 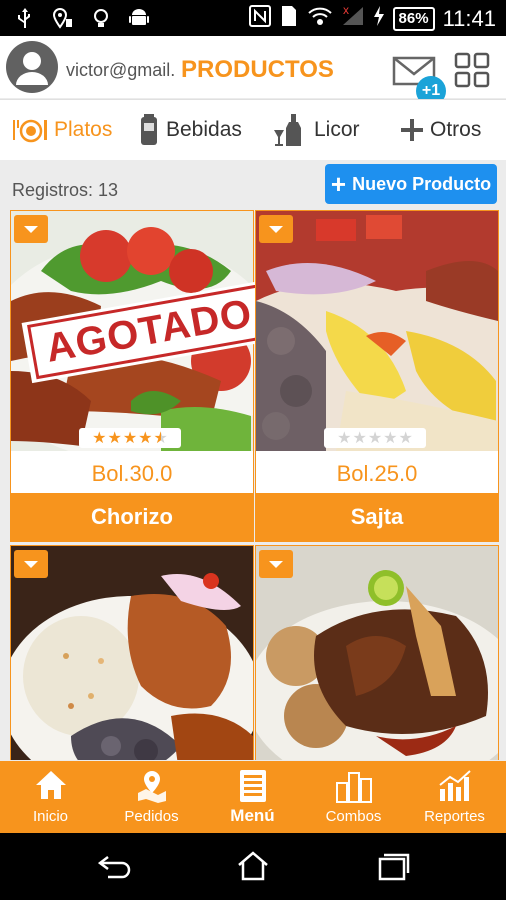 I want to click on menu-list-icon, so click(x=252, y=786).